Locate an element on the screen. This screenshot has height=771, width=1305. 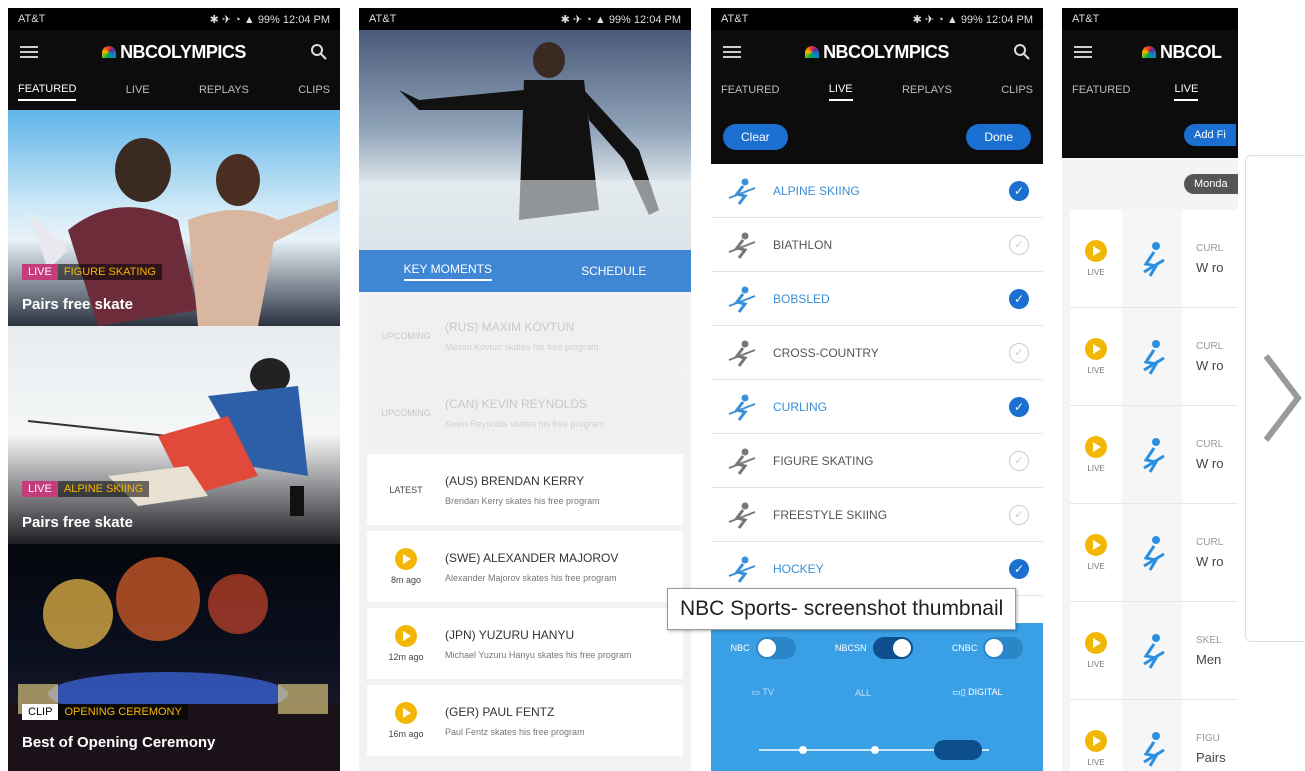
sport-filter-row: ALPINE SKIING ✓ is located at coordinates (877, 191).